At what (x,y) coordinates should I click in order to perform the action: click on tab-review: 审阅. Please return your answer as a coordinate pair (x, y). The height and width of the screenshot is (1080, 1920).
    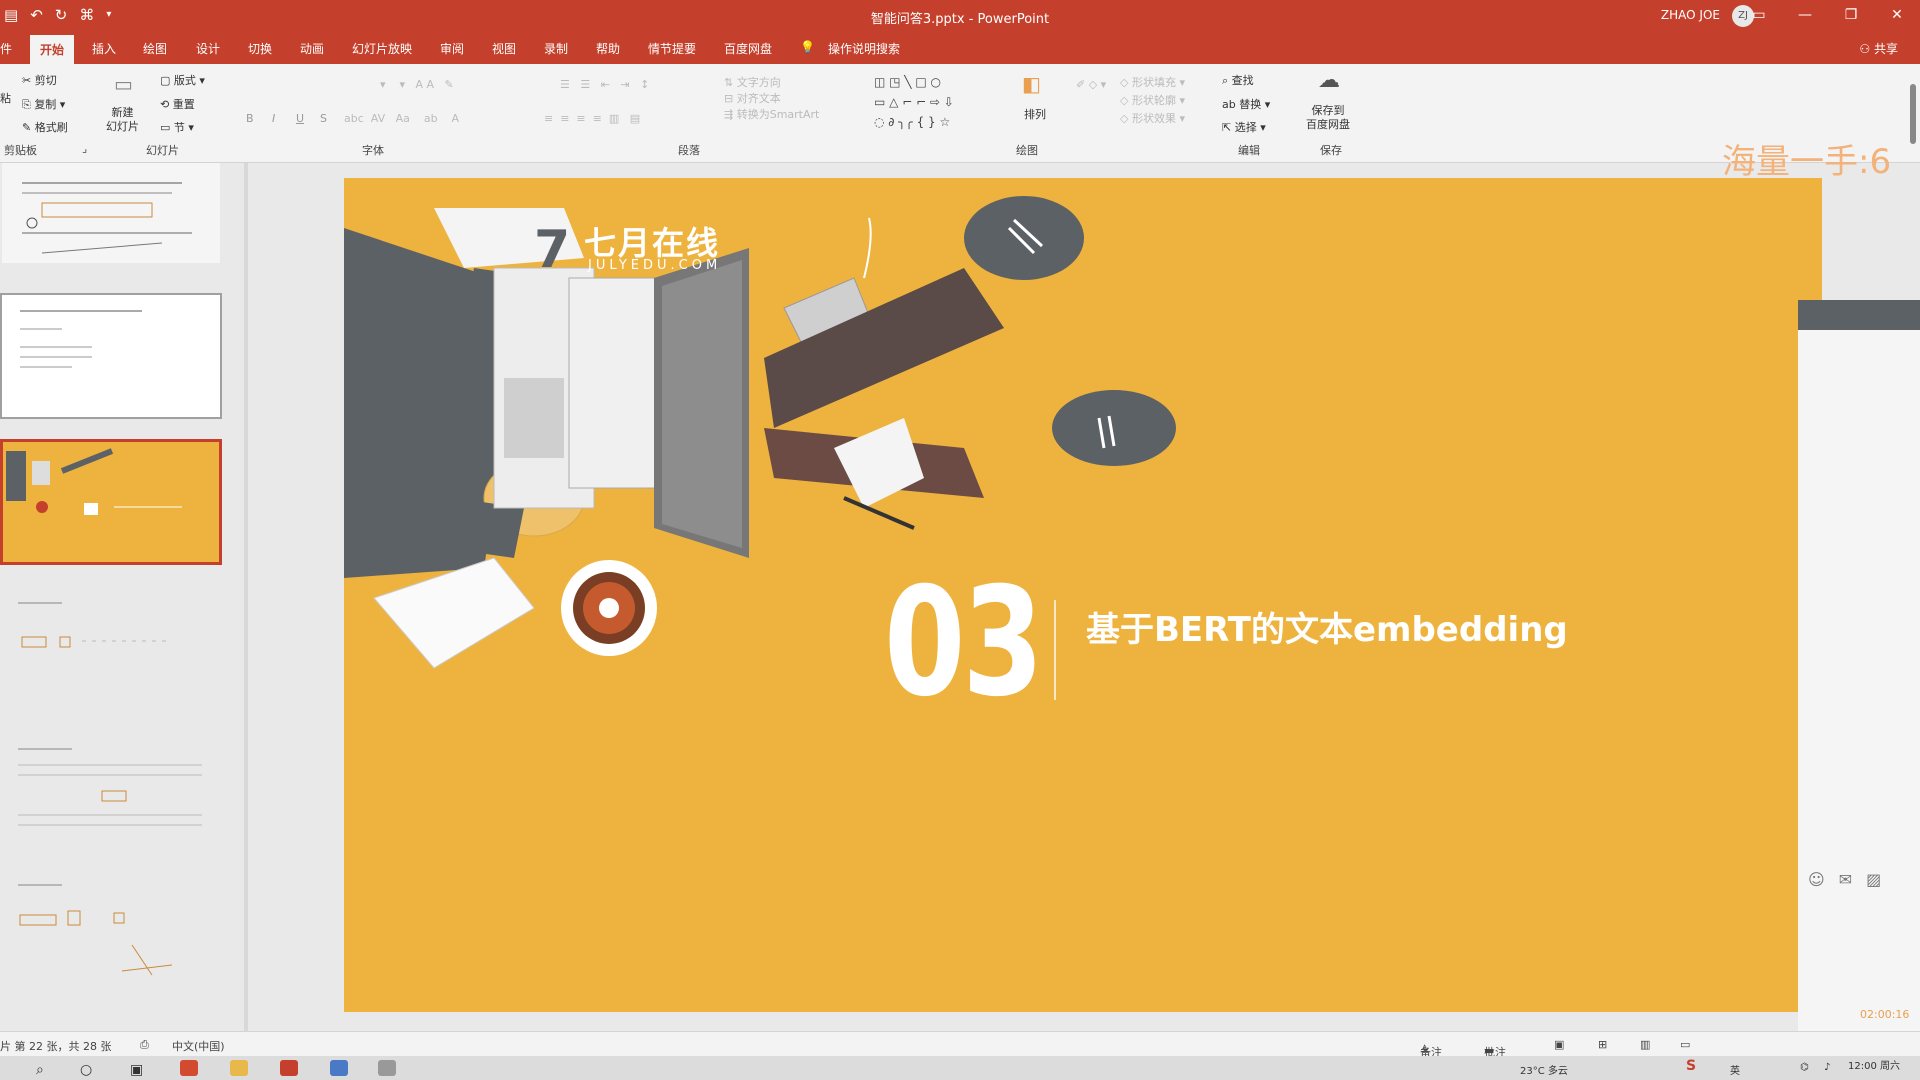
    Looking at the image, I should click on (452, 48).